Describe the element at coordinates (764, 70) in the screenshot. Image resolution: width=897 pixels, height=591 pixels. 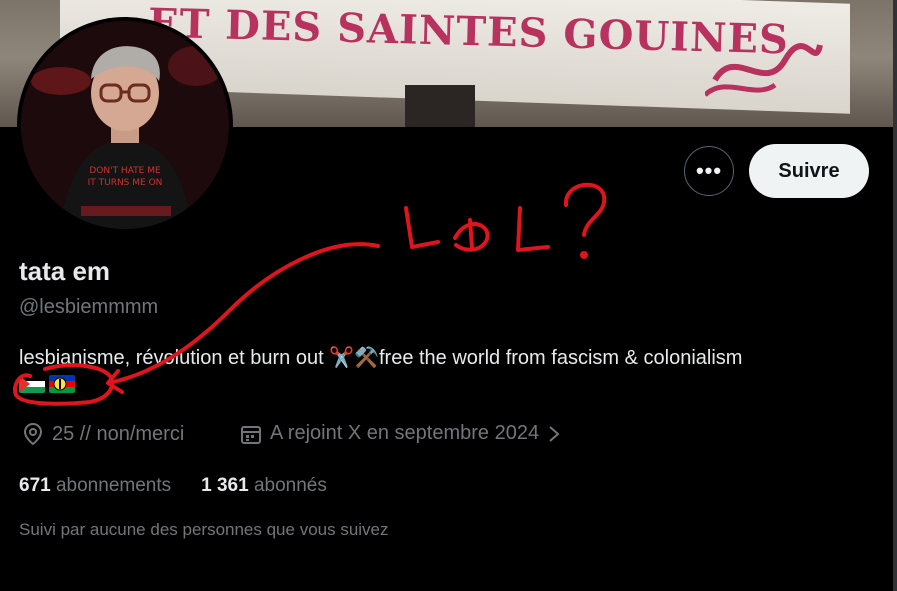
I see `banner-decoration` at that location.